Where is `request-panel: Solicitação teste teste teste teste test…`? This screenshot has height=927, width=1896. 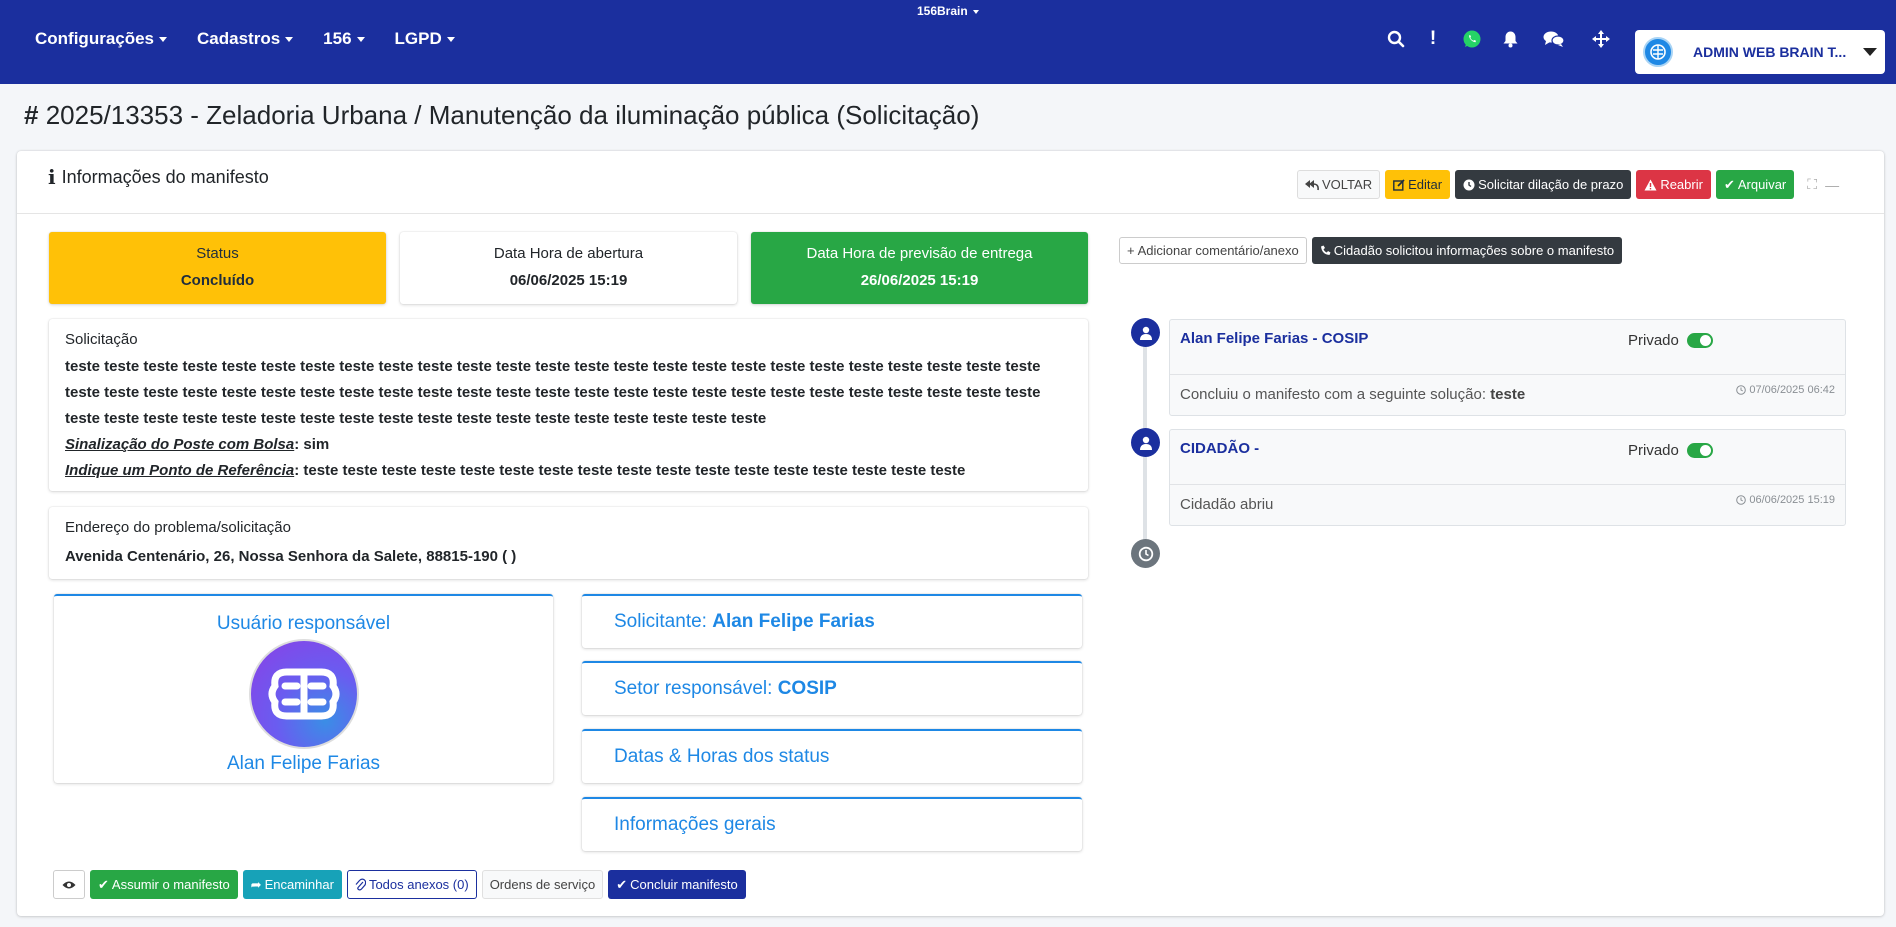
request-panel: Solicitação teste teste teste teste test… is located at coordinates (568, 405).